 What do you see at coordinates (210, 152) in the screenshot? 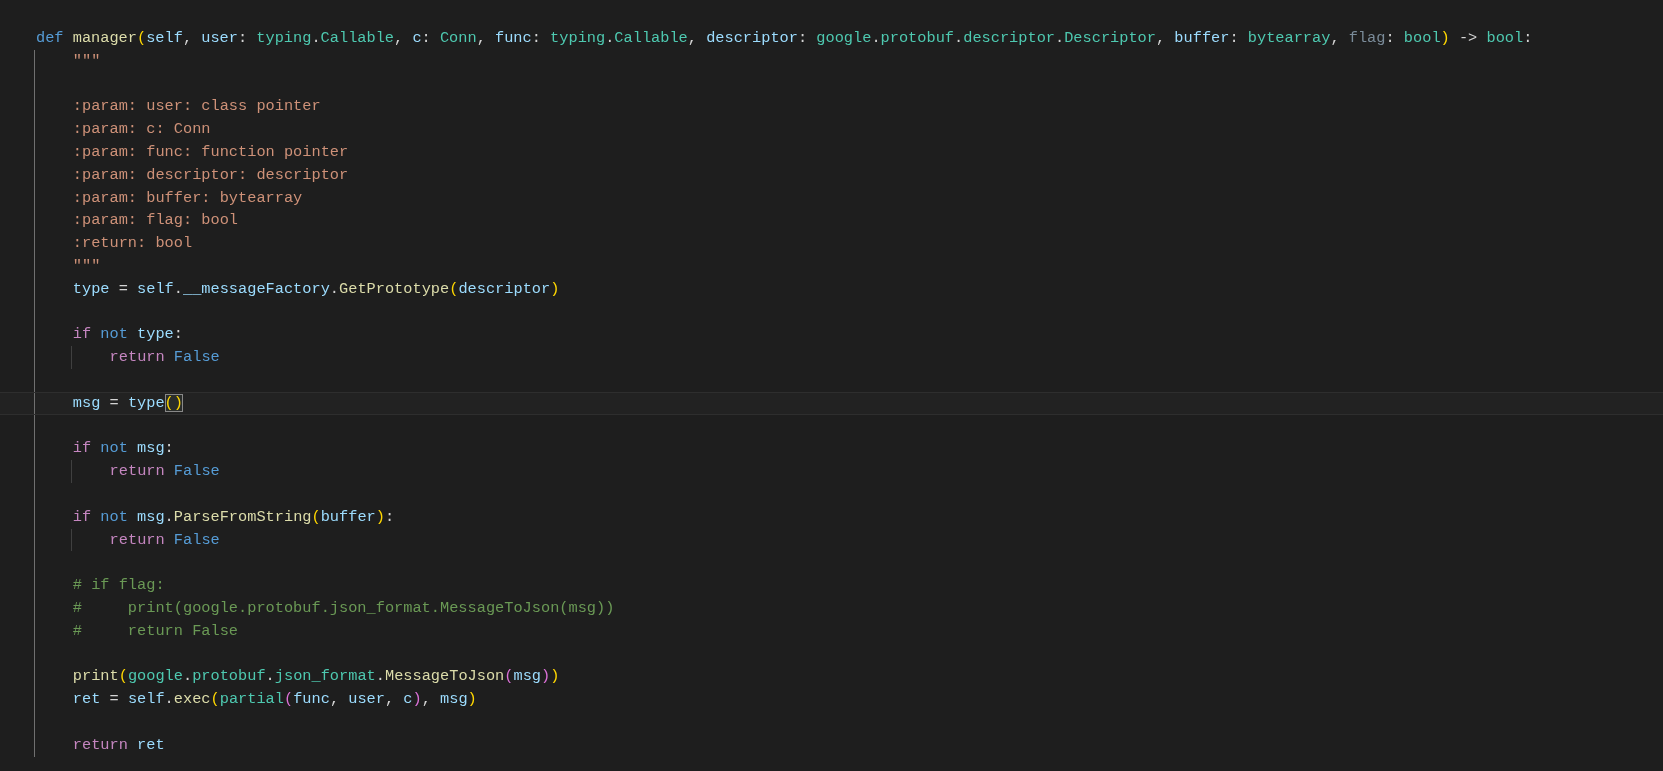
I see `code-line: :param: func: function pointer` at bounding box center [210, 152].